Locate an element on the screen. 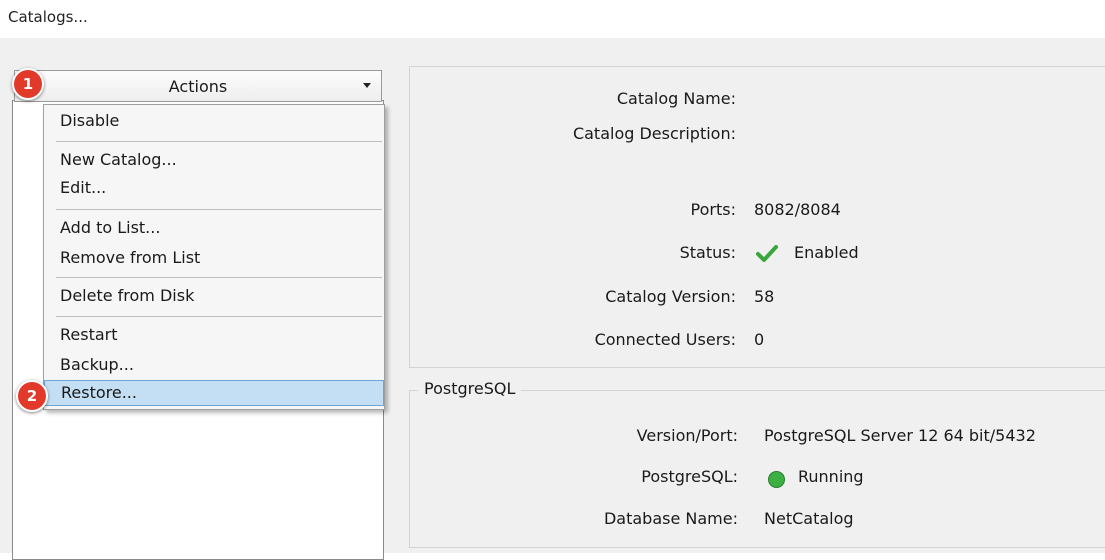  version-port-value: PostgreSQL Server 12 64 bit/5432 is located at coordinates (900, 435).